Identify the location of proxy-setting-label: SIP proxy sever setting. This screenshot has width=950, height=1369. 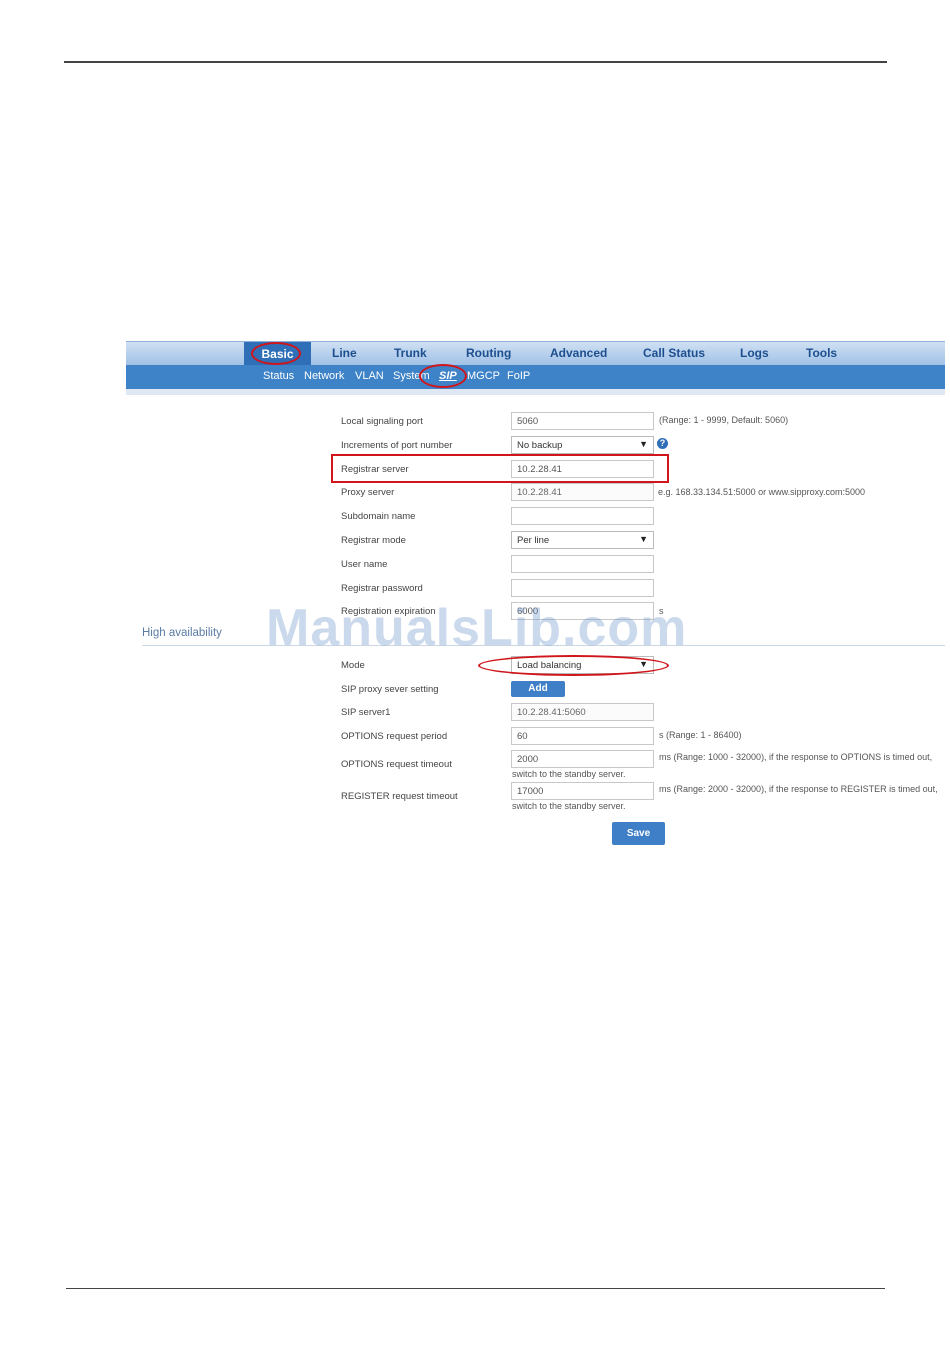
(390, 689).